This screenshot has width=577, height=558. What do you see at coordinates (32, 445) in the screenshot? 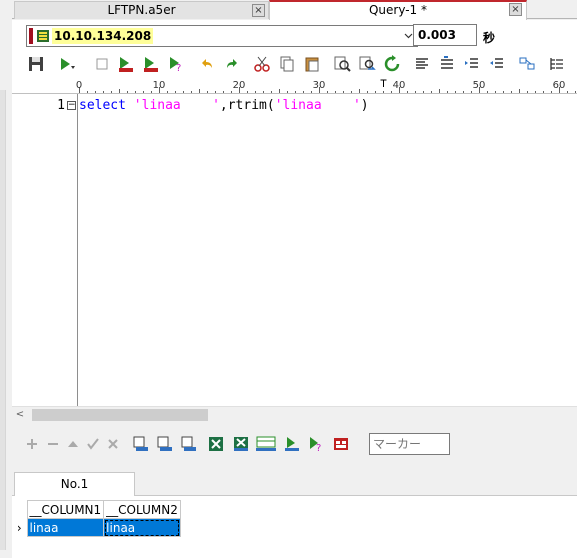
I see `add-row-icon` at bounding box center [32, 445].